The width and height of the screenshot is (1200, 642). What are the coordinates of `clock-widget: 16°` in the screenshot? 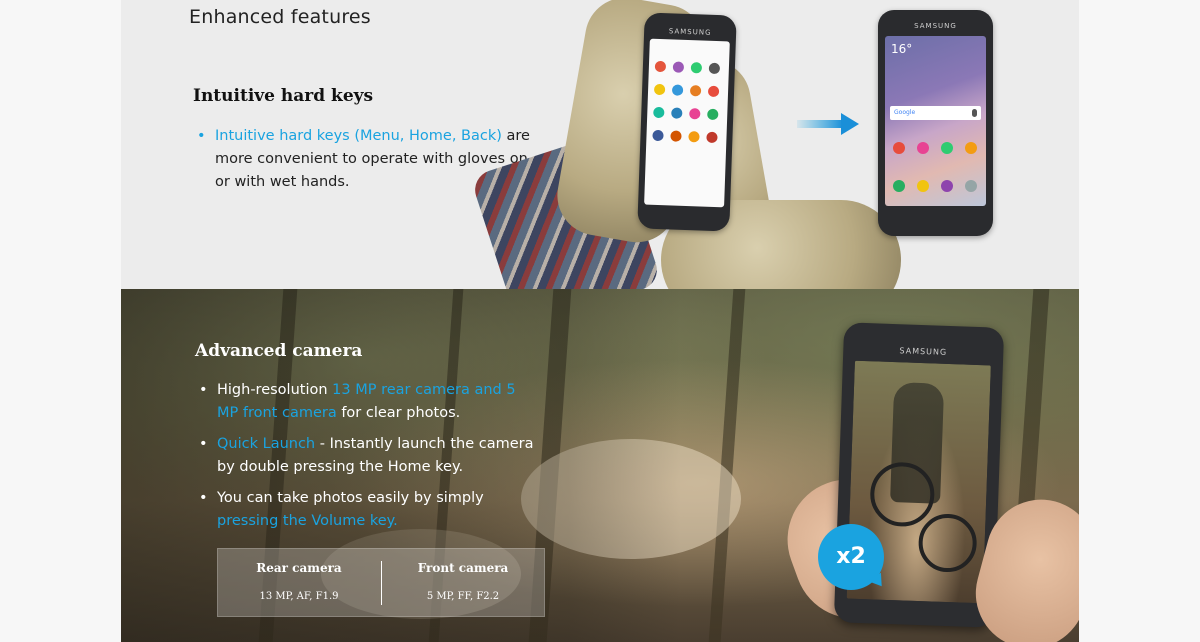 It's located at (902, 49).